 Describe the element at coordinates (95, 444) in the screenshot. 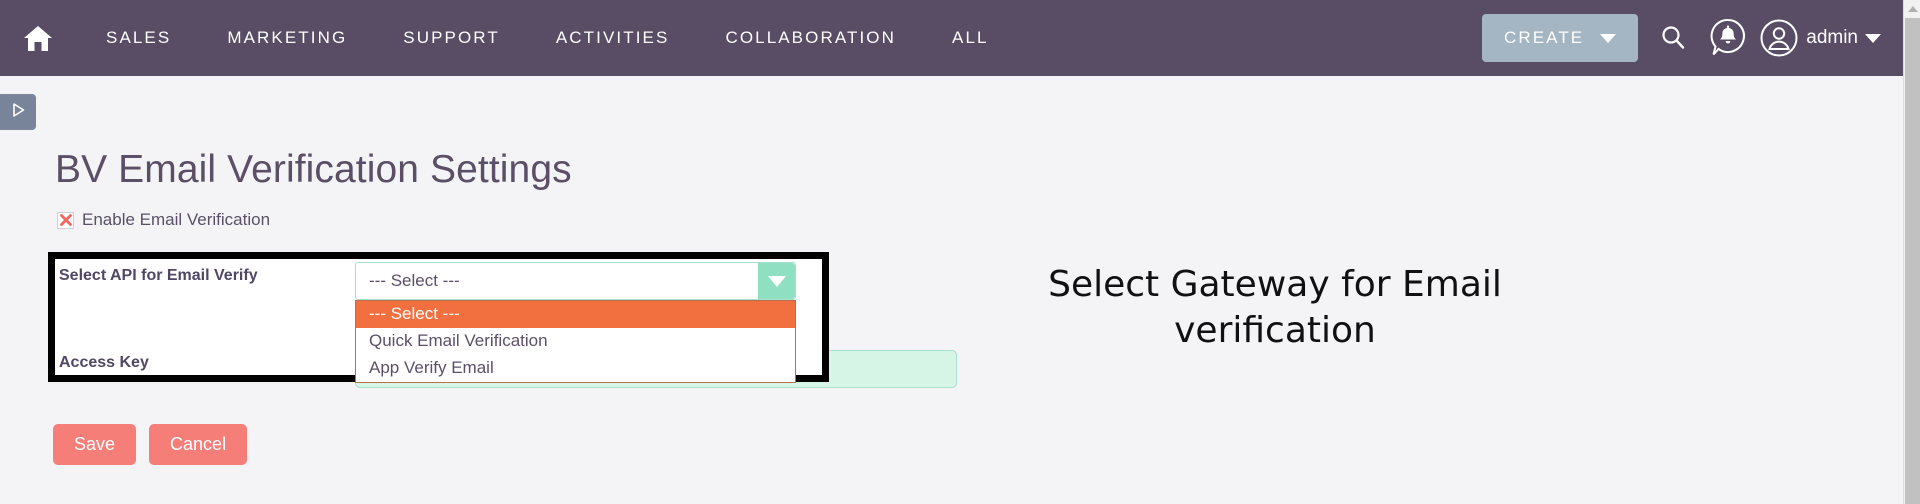

I see `save-button: Save` at that location.